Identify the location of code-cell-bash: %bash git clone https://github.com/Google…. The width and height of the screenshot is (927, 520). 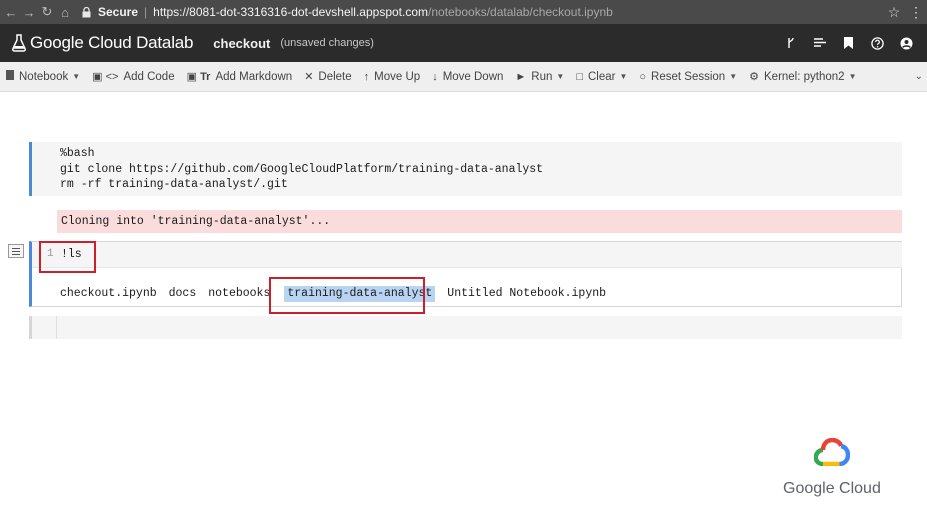
(465, 169).